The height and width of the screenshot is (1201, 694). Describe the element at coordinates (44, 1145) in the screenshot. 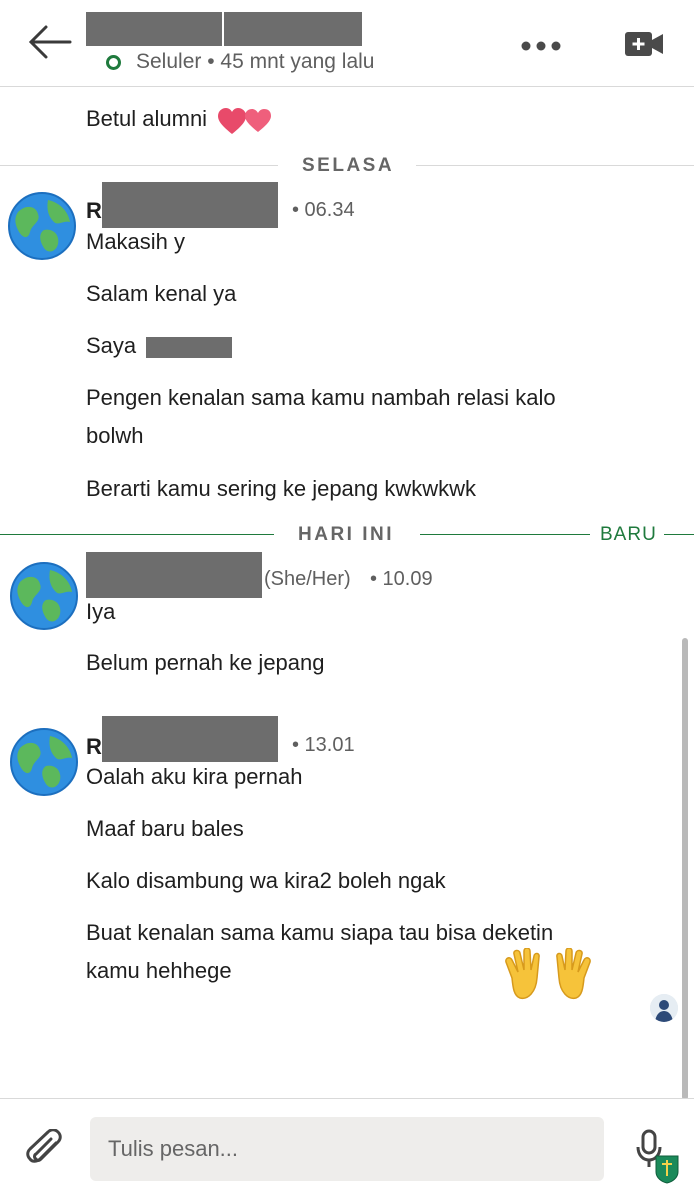

I see `attach-paperclip-icon` at that location.